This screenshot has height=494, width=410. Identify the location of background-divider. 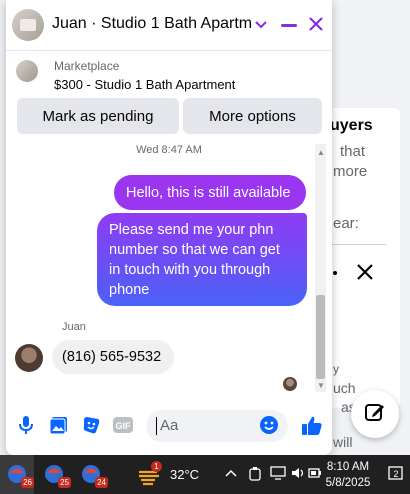
(359, 244).